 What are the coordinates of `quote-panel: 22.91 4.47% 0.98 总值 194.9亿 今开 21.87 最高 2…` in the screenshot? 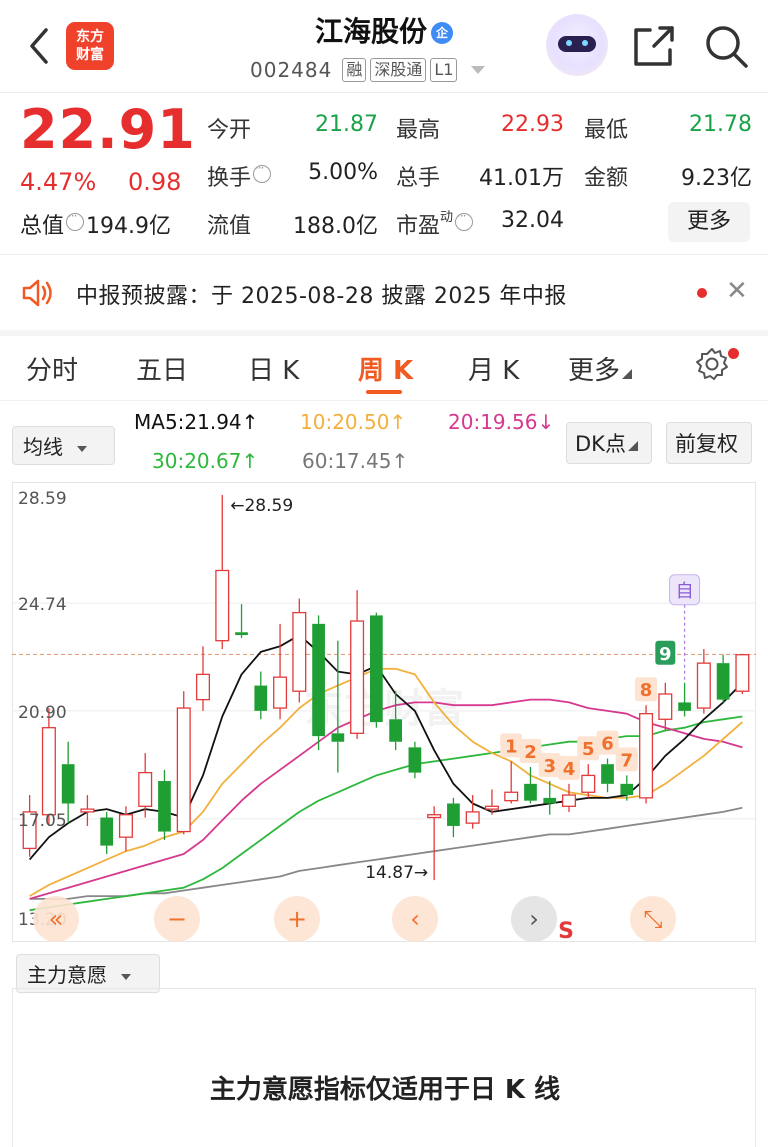 It's located at (384, 172).